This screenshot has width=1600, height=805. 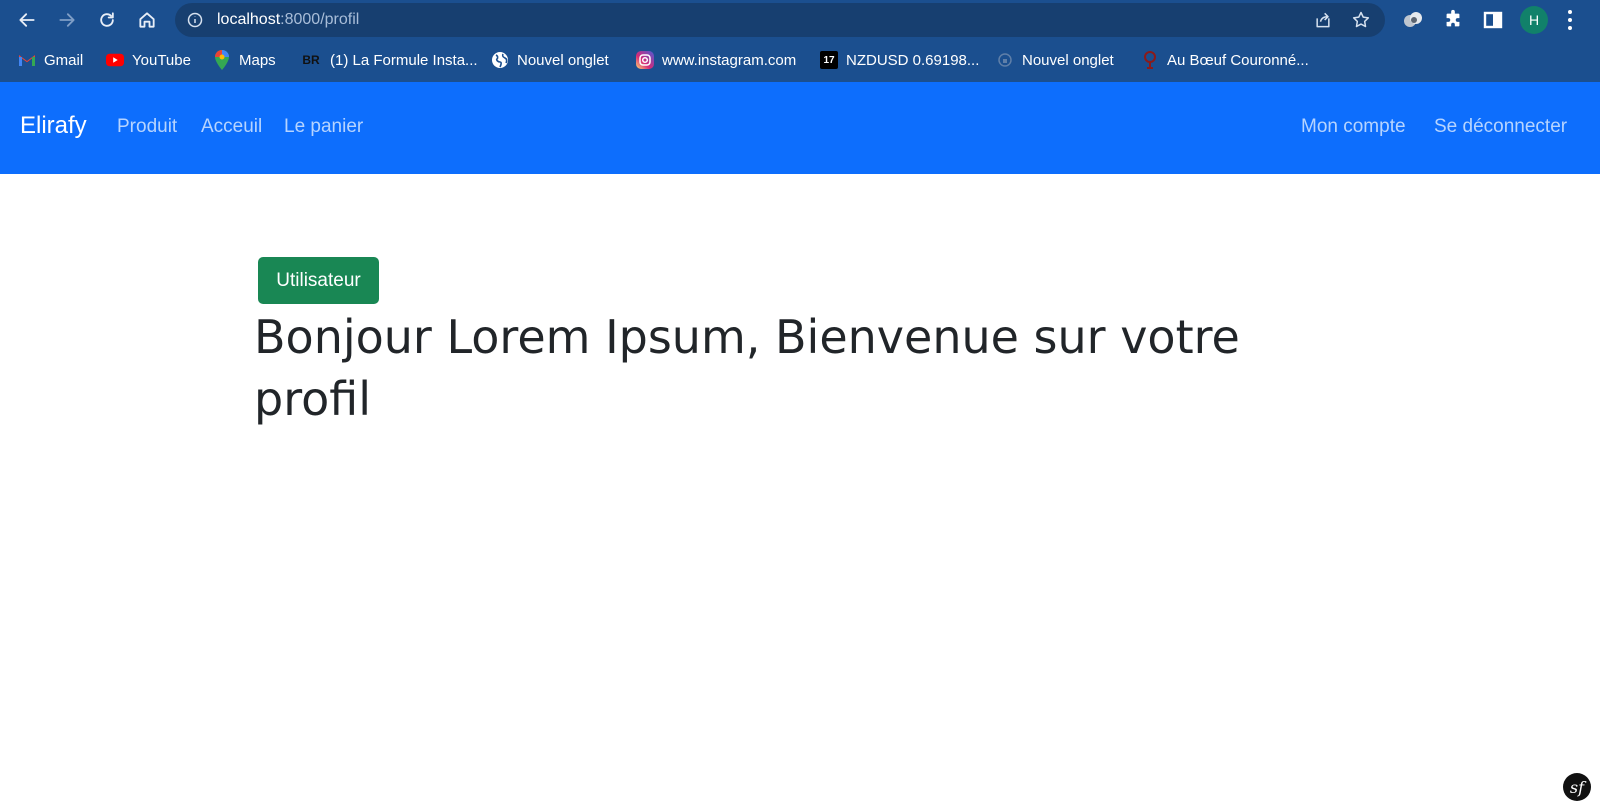 I want to click on maps-icon, so click(x=222, y=60).